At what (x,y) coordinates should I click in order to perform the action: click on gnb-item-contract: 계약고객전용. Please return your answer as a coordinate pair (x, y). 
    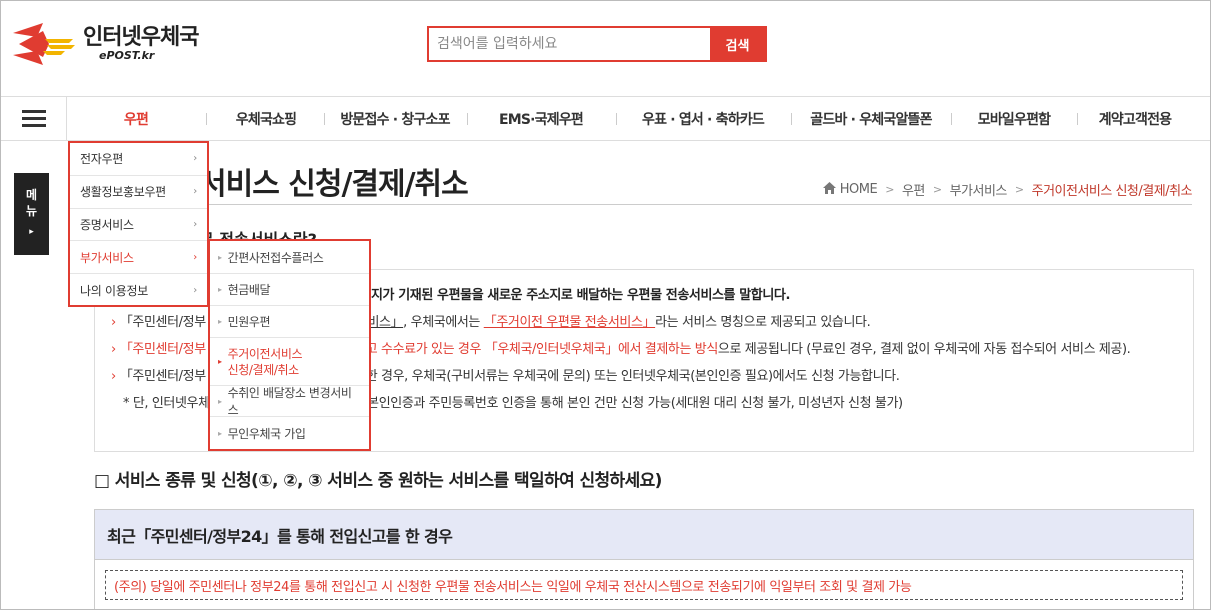
    Looking at the image, I should click on (1135, 118).